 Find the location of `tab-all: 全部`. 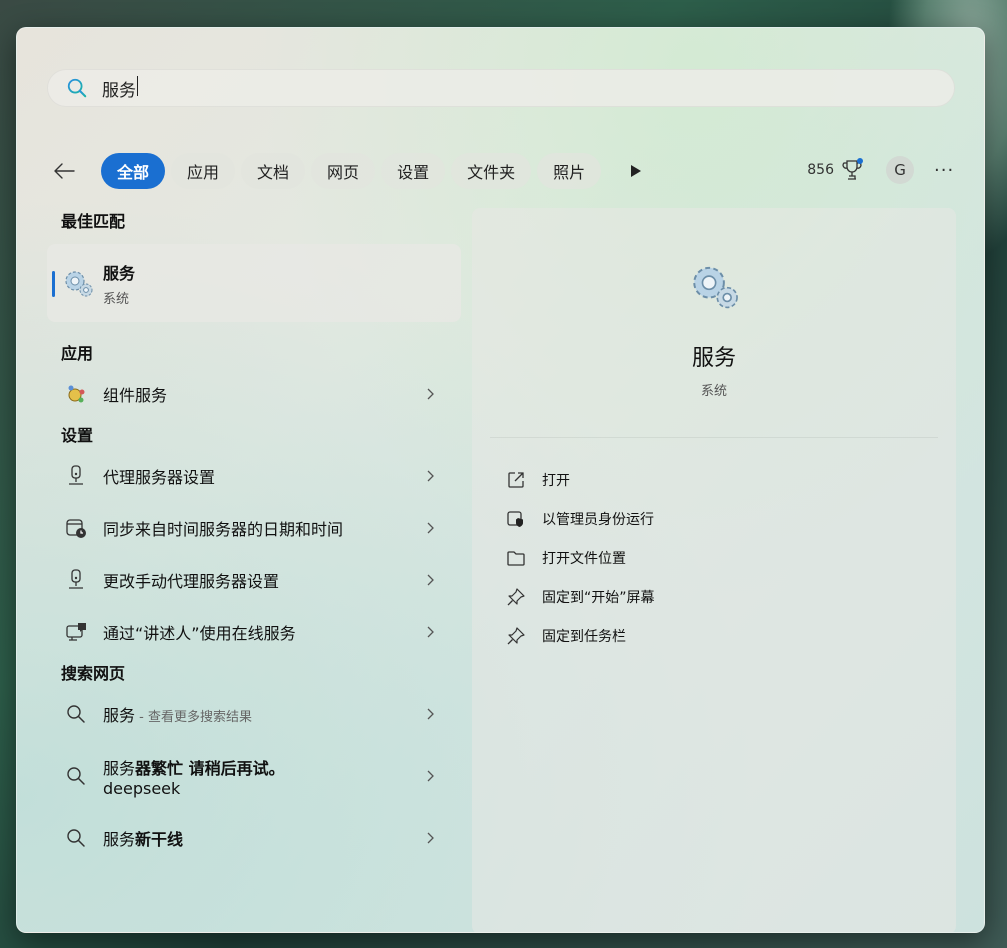

tab-all: 全部 is located at coordinates (133, 171).